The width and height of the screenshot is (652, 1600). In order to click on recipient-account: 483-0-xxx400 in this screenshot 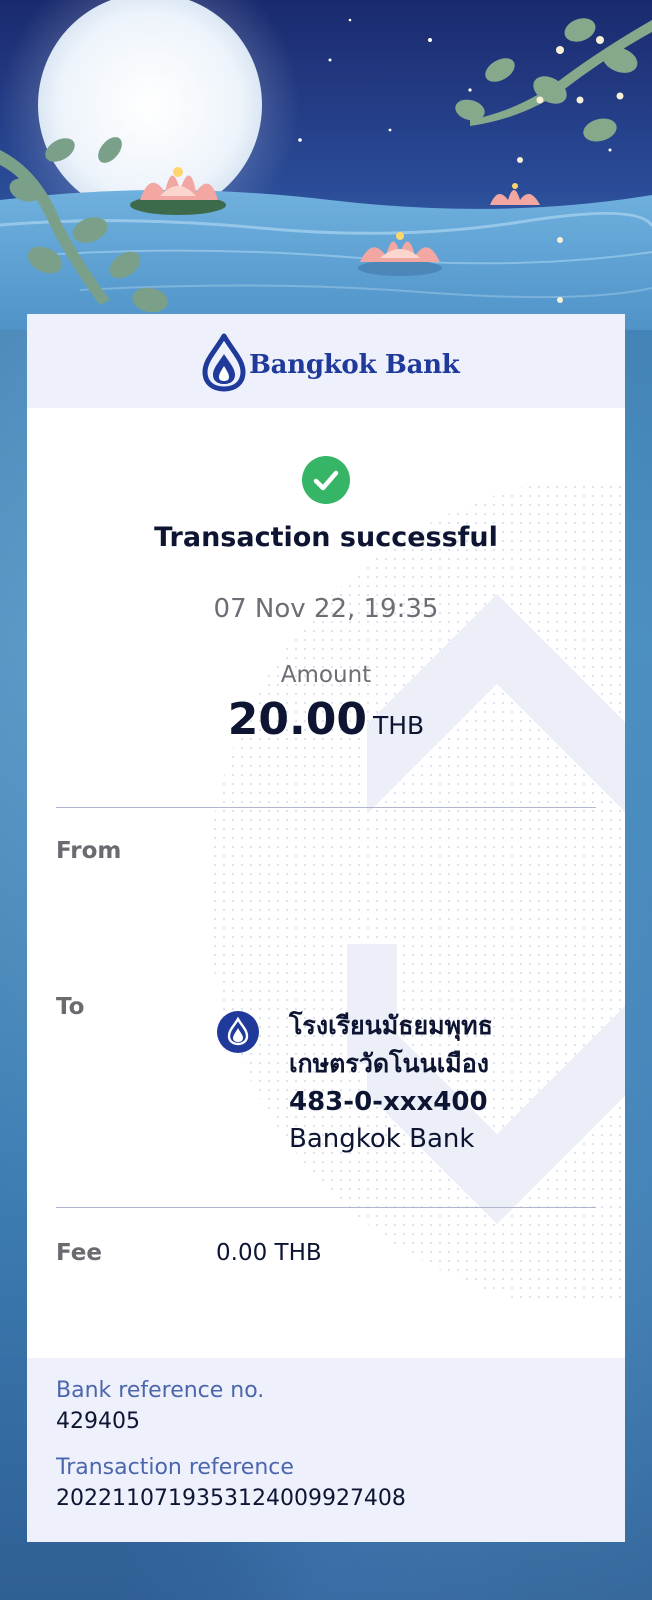, I will do `click(388, 1102)`.